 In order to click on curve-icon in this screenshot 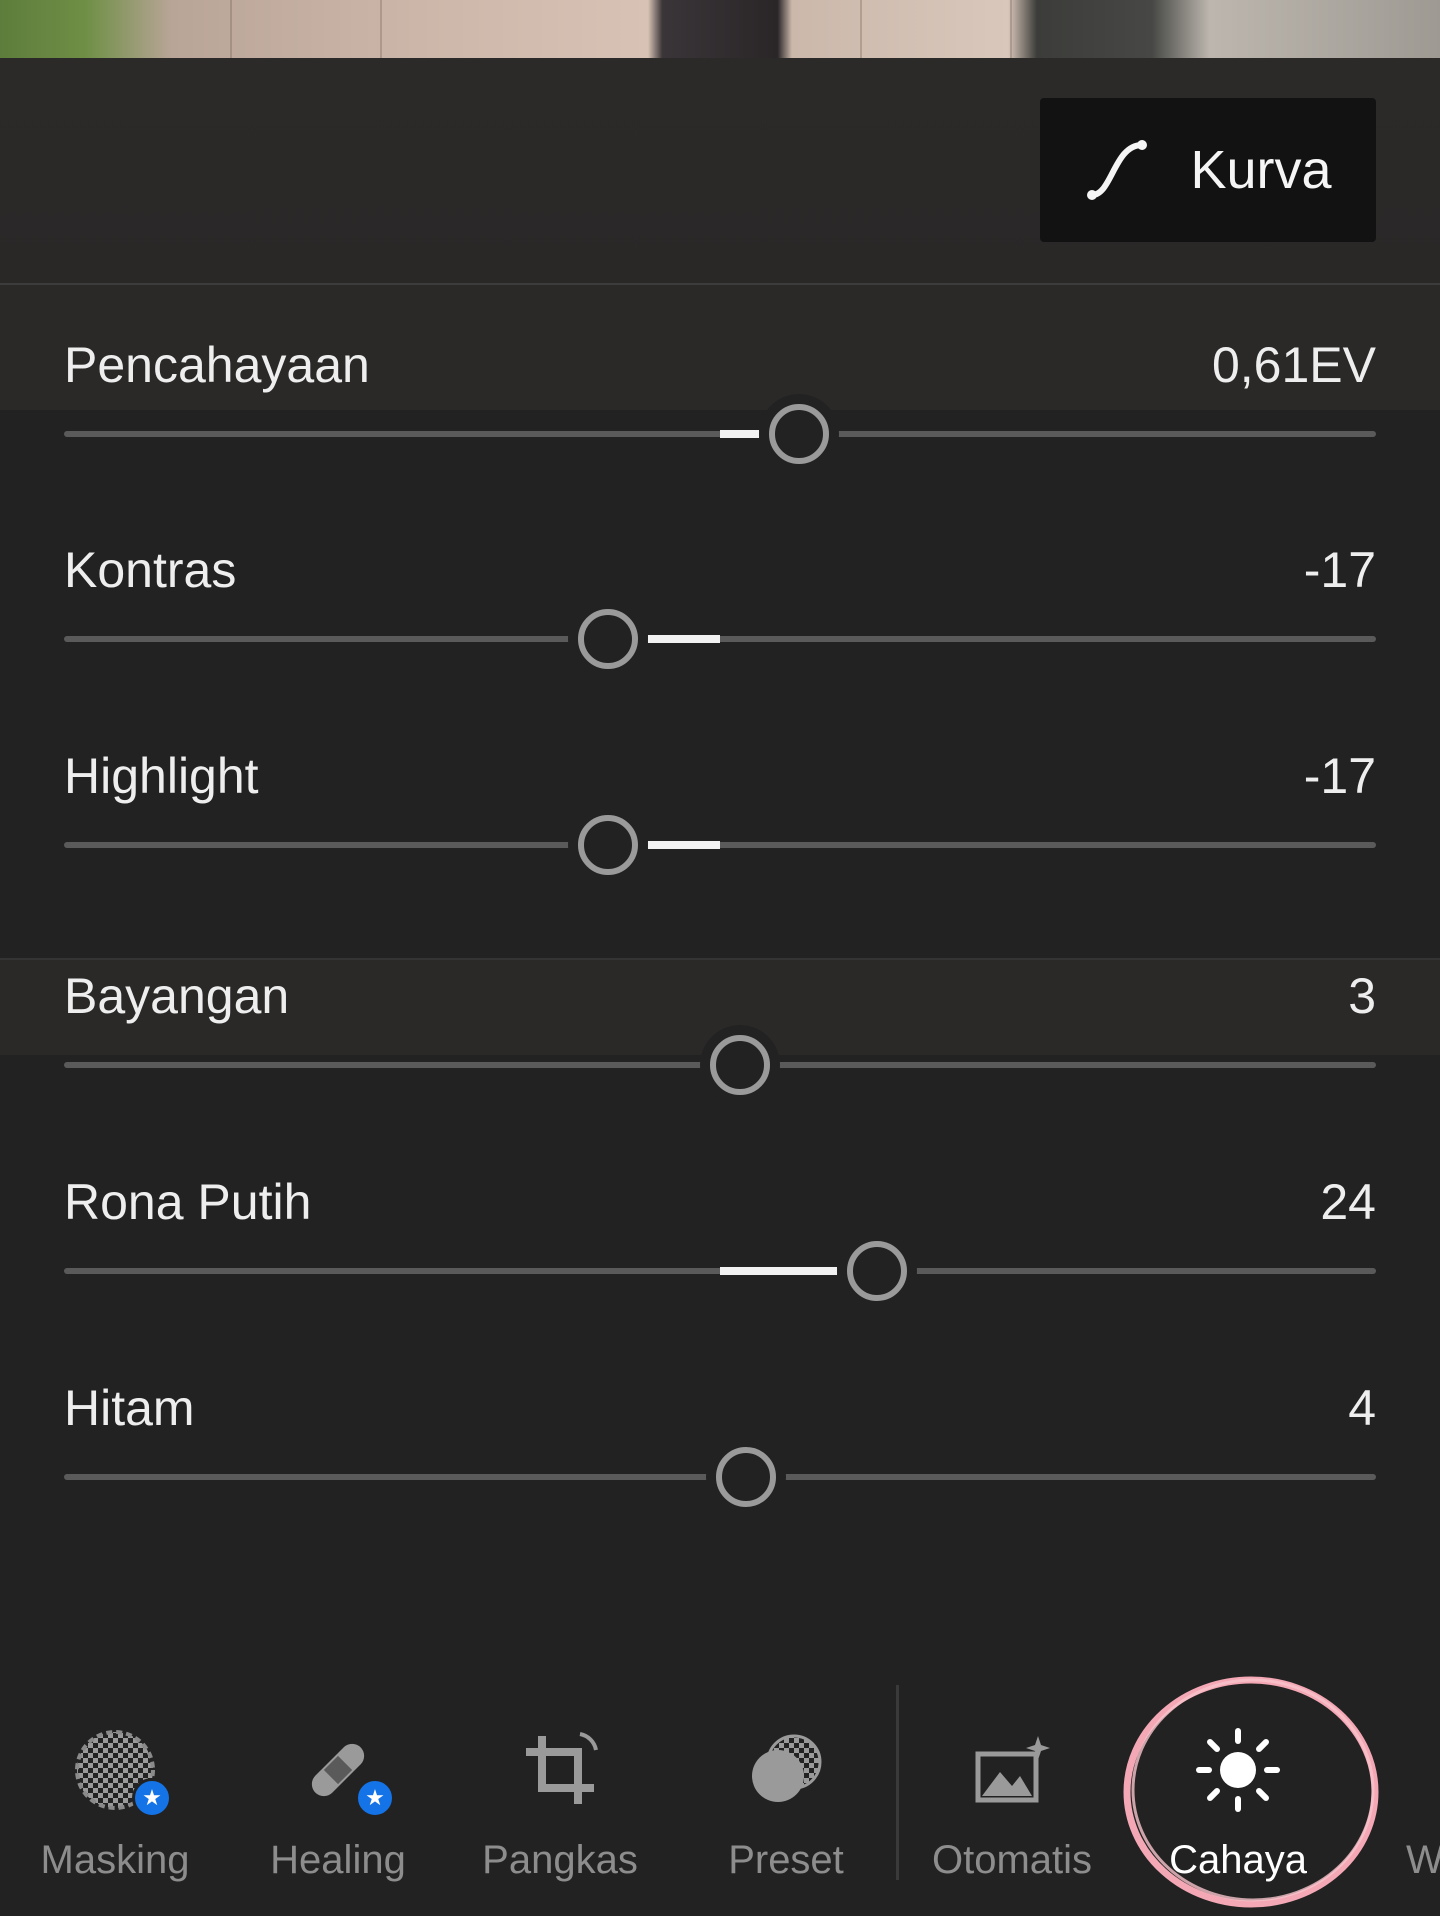, I will do `click(1117, 170)`.